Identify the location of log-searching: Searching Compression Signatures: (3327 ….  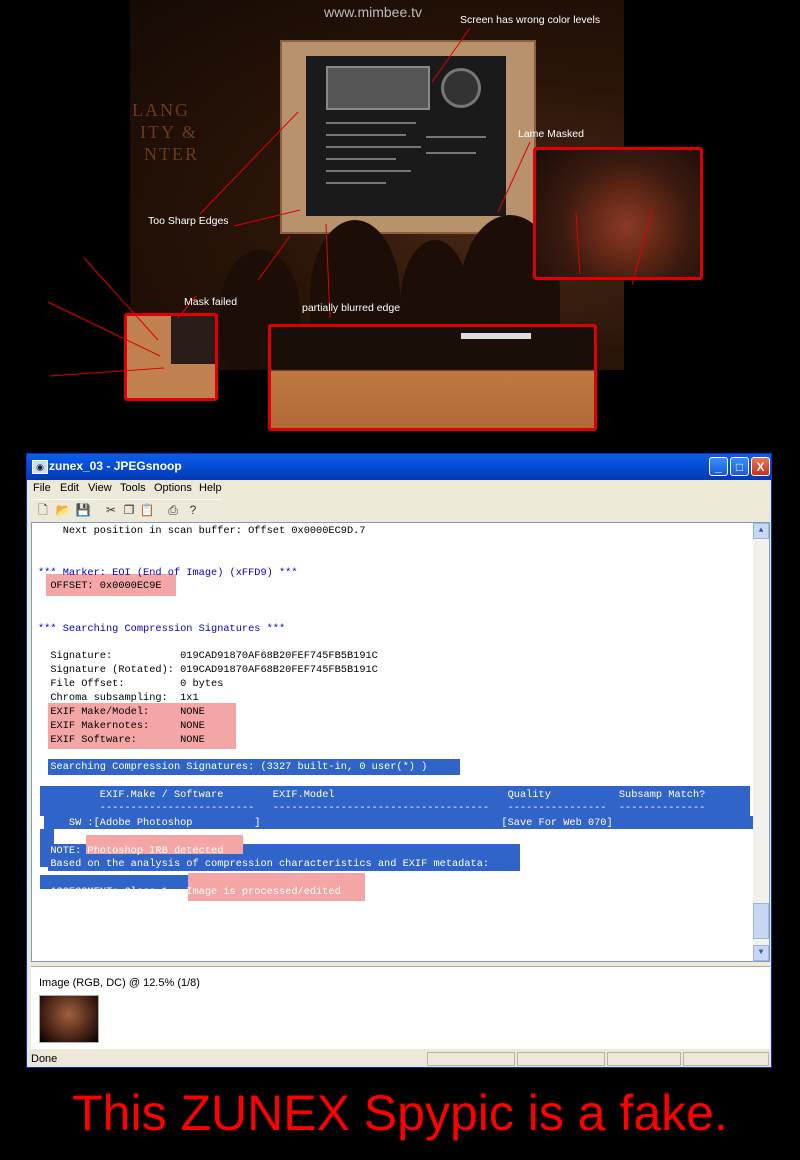
(233, 767).